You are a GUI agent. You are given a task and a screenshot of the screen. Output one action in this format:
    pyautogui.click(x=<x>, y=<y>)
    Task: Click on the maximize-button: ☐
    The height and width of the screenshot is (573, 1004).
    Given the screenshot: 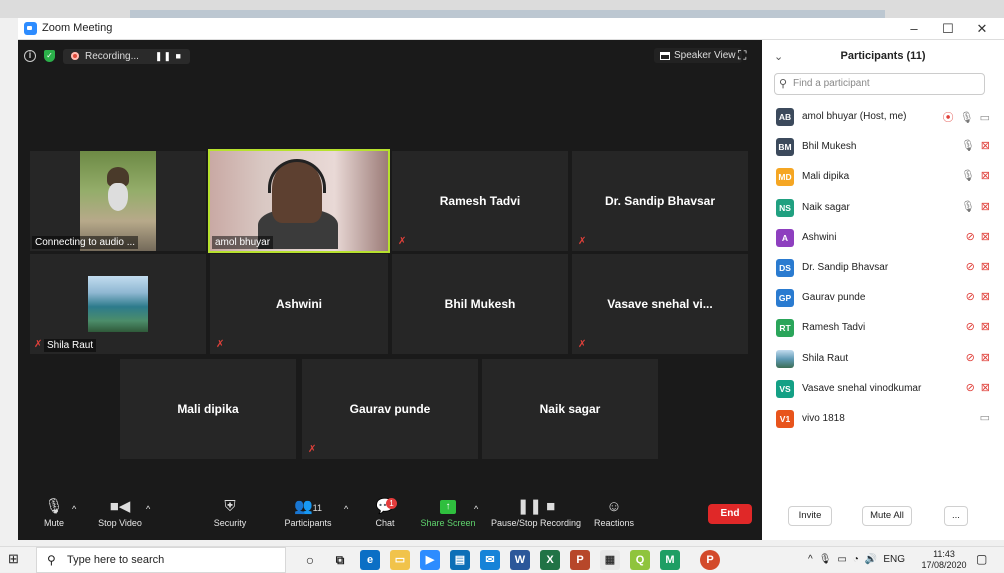 What is the action you would take?
    pyautogui.click(x=948, y=29)
    